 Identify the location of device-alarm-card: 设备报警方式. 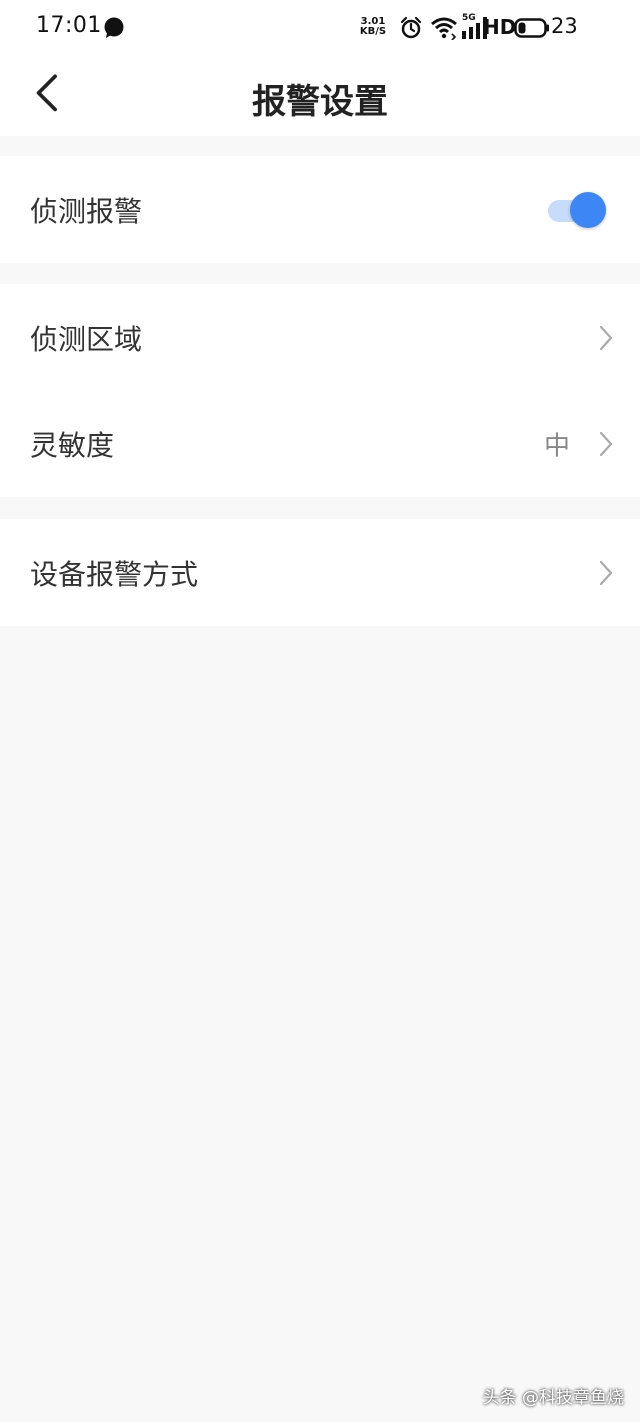
(320, 572).